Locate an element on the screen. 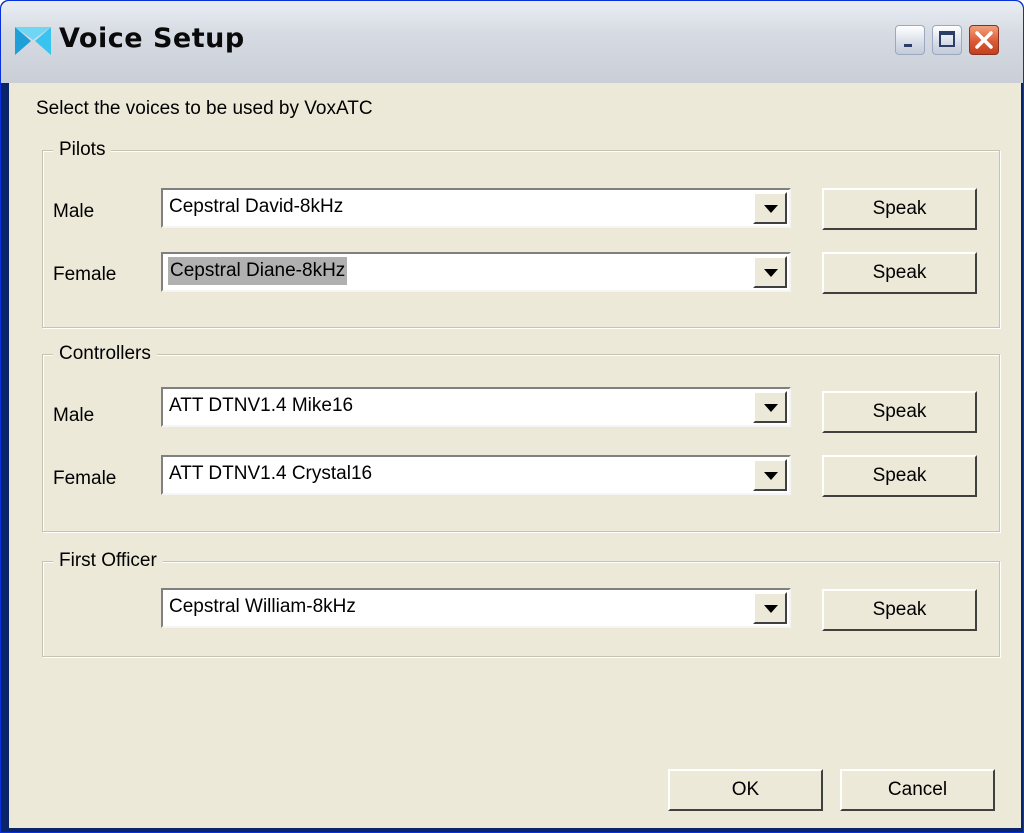 Image resolution: width=1024 pixels, height=833 pixels. controllers-female-voice-value: ATT DTNV1.4 Crystal16 is located at coordinates (271, 473).